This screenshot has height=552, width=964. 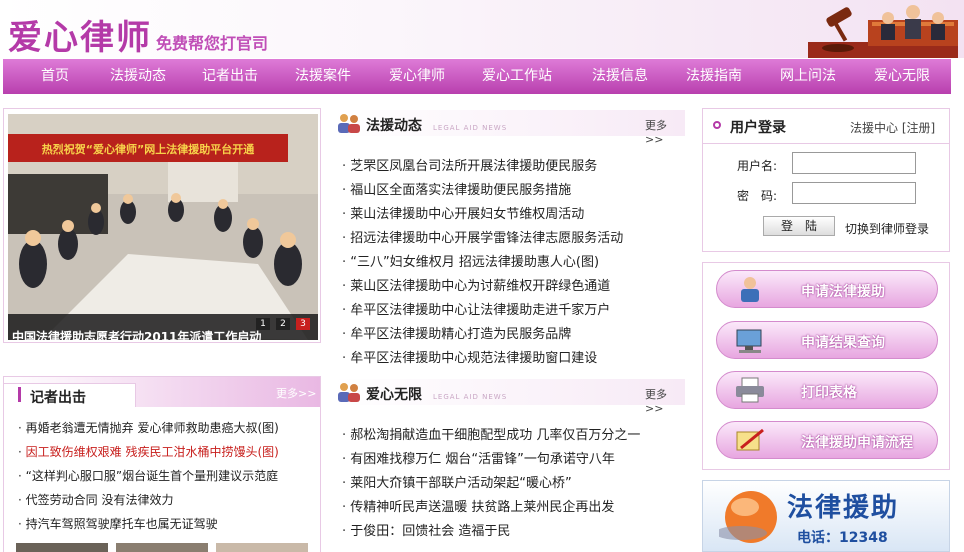 What do you see at coordinates (456, 332) in the screenshot?
I see `list-item: · 牟平区法律援助精心打造为民服务品牌` at bounding box center [456, 332].